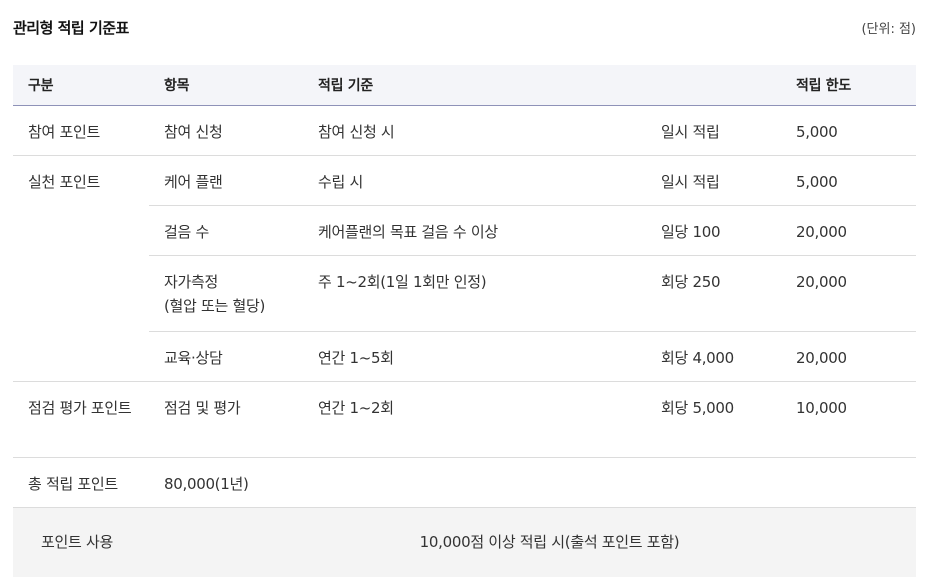 This screenshot has width=940, height=585. I want to click on cell-item: 교육·상담, so click(226, 356).